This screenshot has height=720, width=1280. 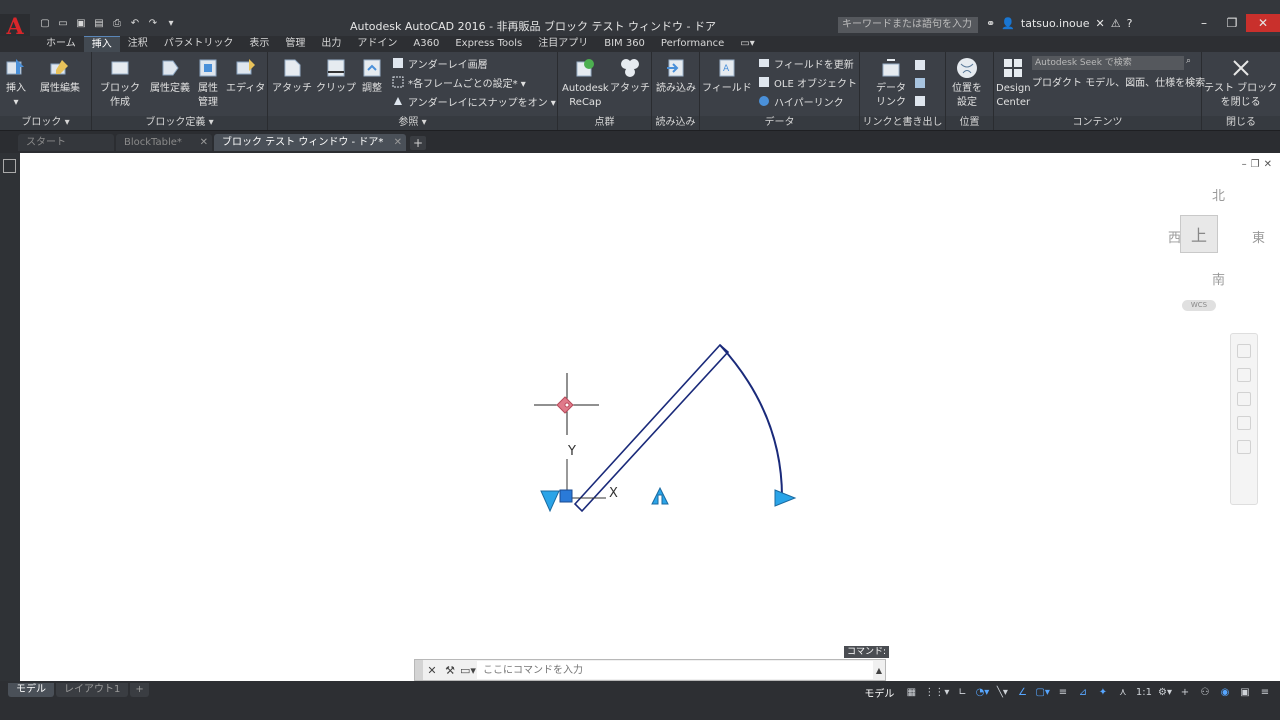 I want to click on adjust-button: 調整, so click(x=372, y=76).